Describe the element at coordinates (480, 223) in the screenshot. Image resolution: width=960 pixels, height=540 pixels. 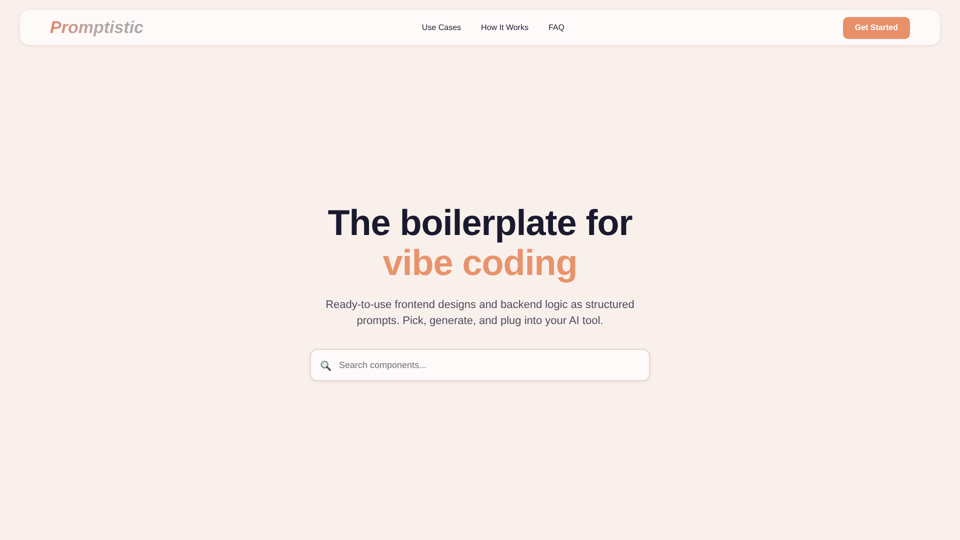
I see `hero-title: The boilerplate for` at that location.